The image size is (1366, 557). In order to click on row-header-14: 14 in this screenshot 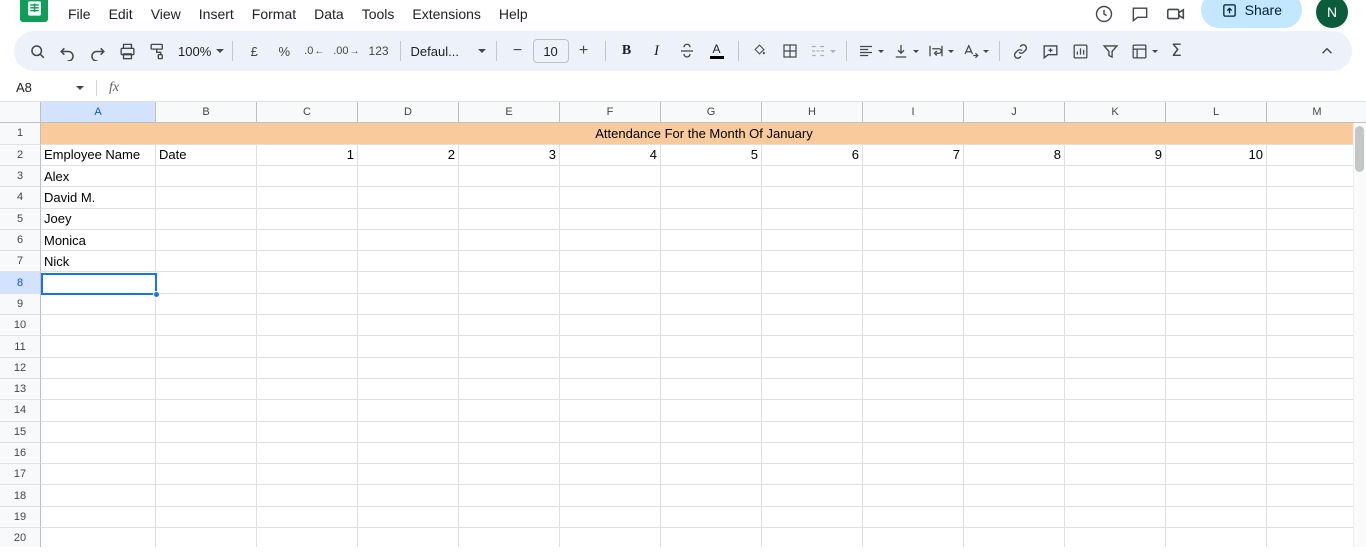, I will do `click(20, 411)`.